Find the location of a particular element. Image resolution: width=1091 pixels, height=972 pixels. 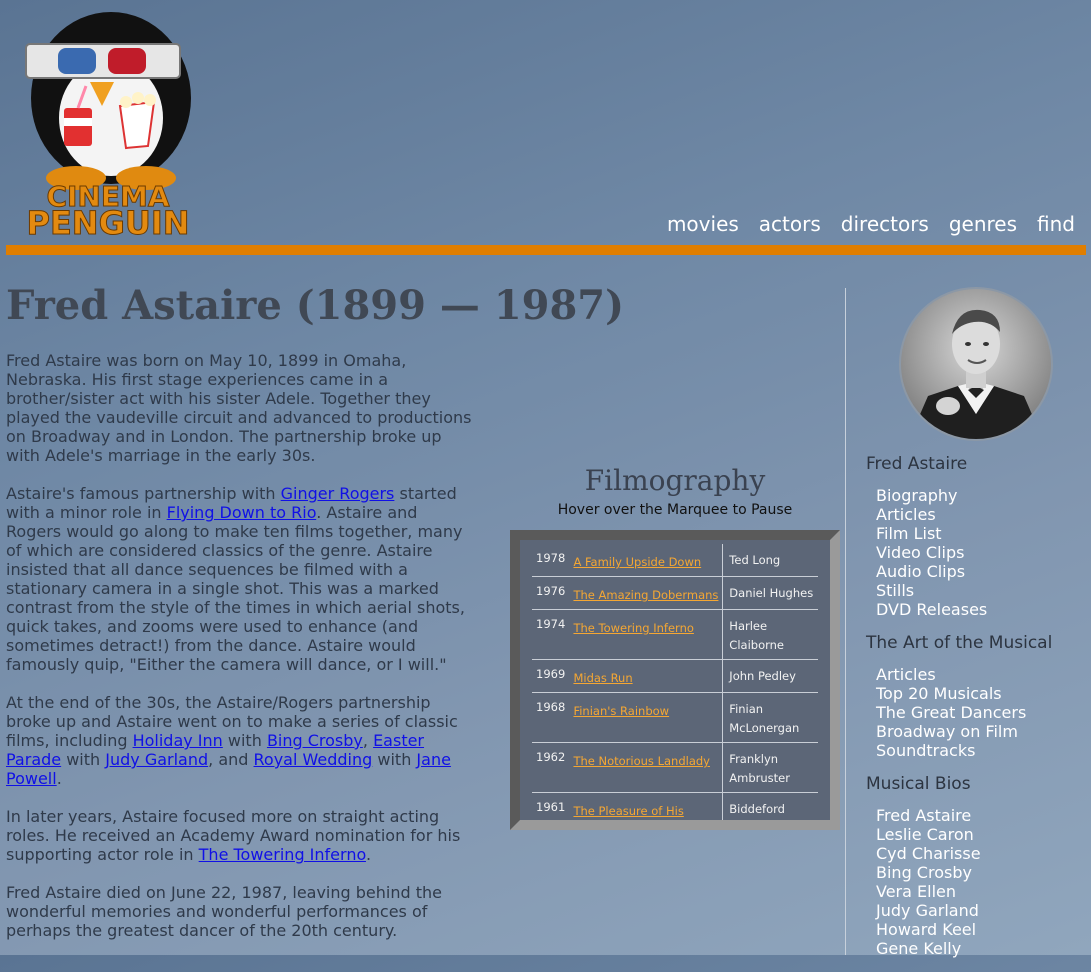

sidebar-item-articles: Articles is located at coordinates (906, 514).